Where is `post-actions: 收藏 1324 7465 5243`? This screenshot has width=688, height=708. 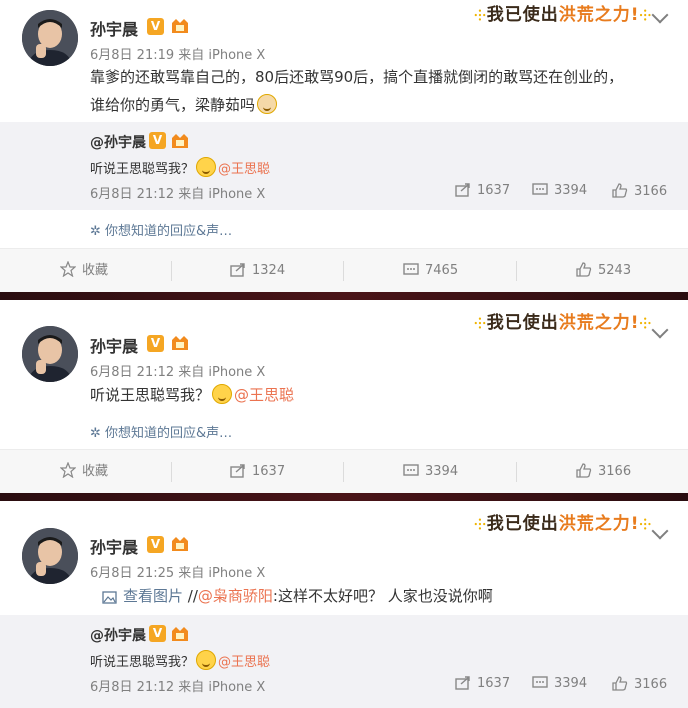
post-actions: 收藏 1324 7465 5243 is located at coordinates (344, 270).